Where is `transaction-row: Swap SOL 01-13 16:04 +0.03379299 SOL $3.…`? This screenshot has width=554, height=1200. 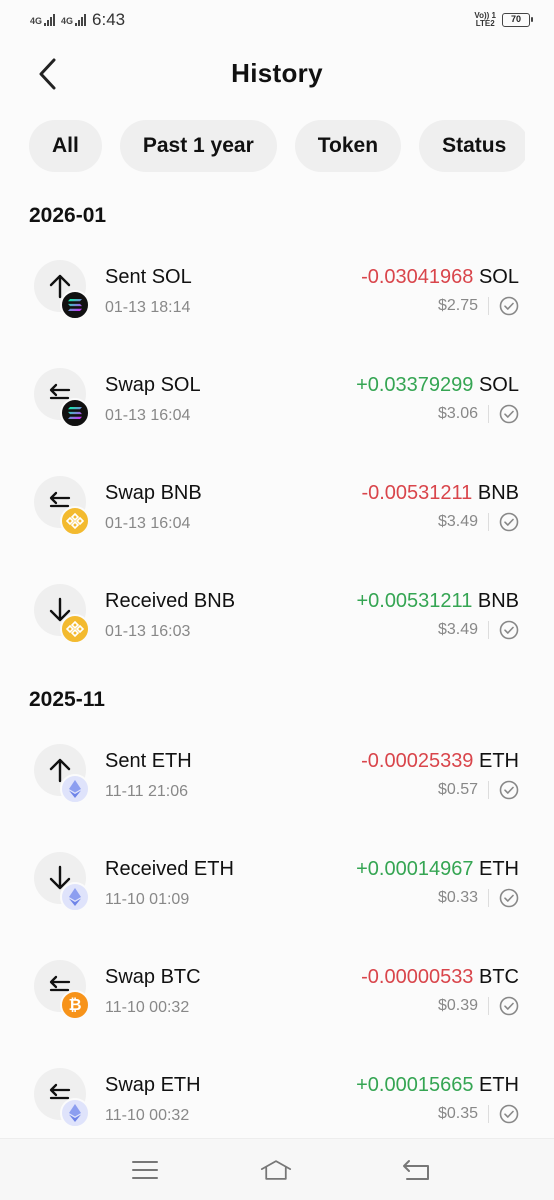 transaction-row: Swap SOL 01-13 16:04 +0.03379299 SOL $3.… is located at coordinates (277, 414).